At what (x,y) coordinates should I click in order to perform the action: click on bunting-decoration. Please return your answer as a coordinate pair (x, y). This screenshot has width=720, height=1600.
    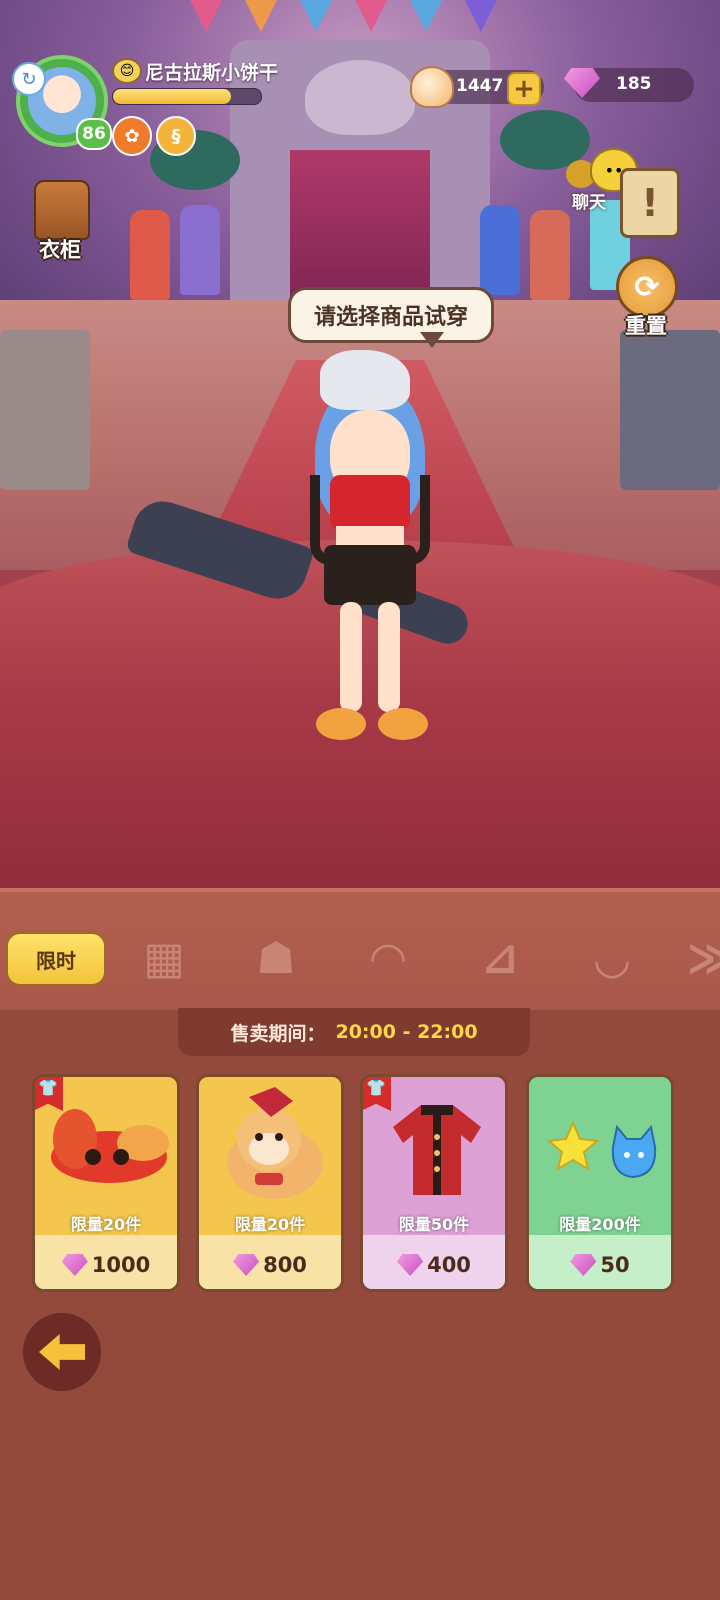
    Looking at the image, I should click on (360, 20).